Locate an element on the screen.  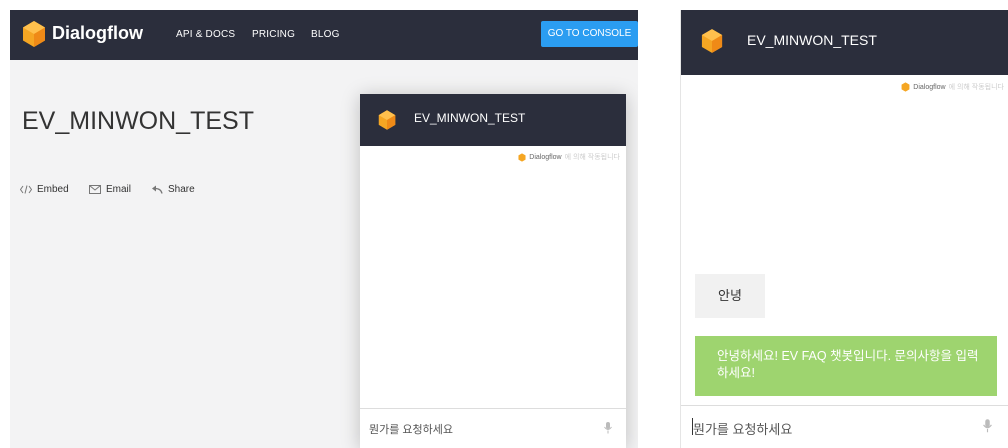
go-to-console-button: GO TO CONSOLE is located at coordinates (589, 34).